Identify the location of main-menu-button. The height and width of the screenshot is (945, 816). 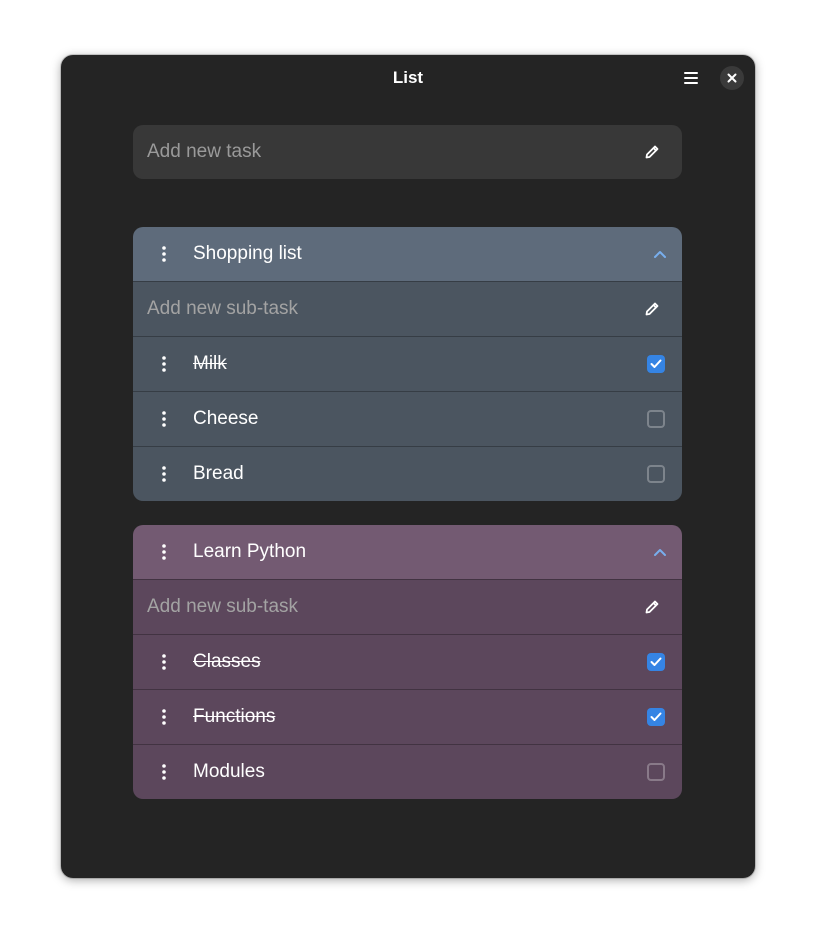
(691, 78).